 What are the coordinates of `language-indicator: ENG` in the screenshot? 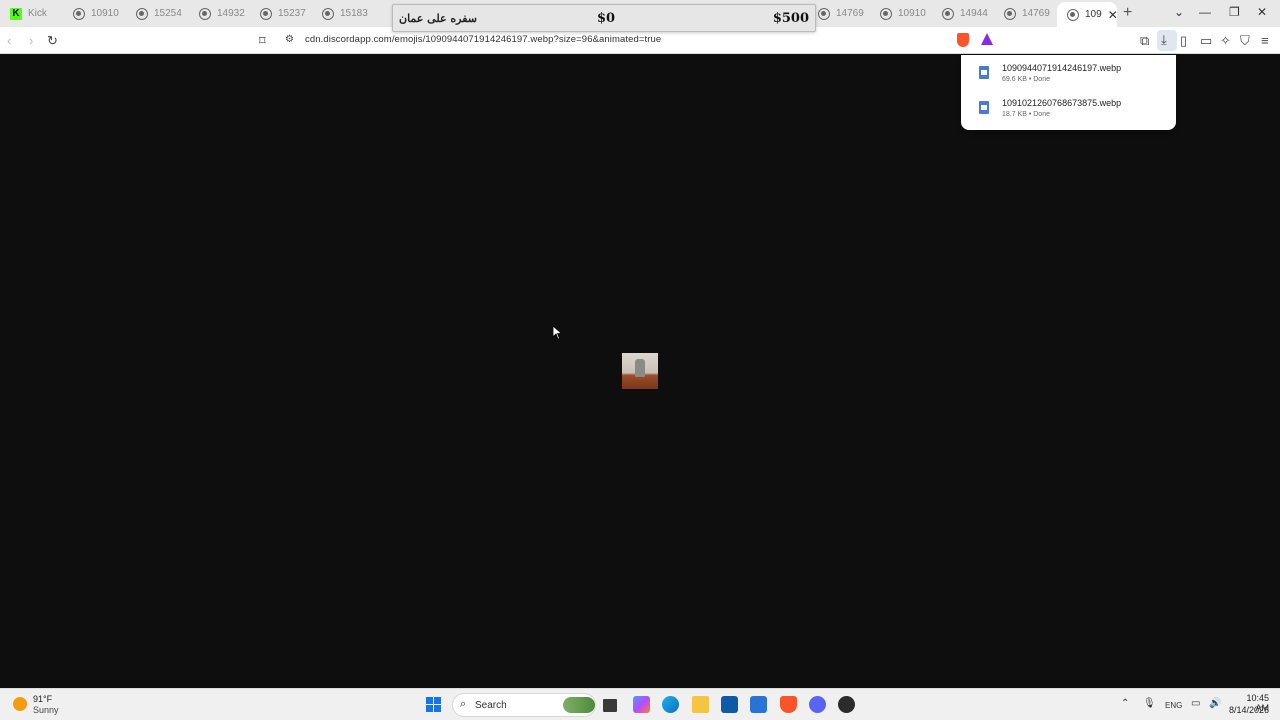 It's located at (1173, 705).